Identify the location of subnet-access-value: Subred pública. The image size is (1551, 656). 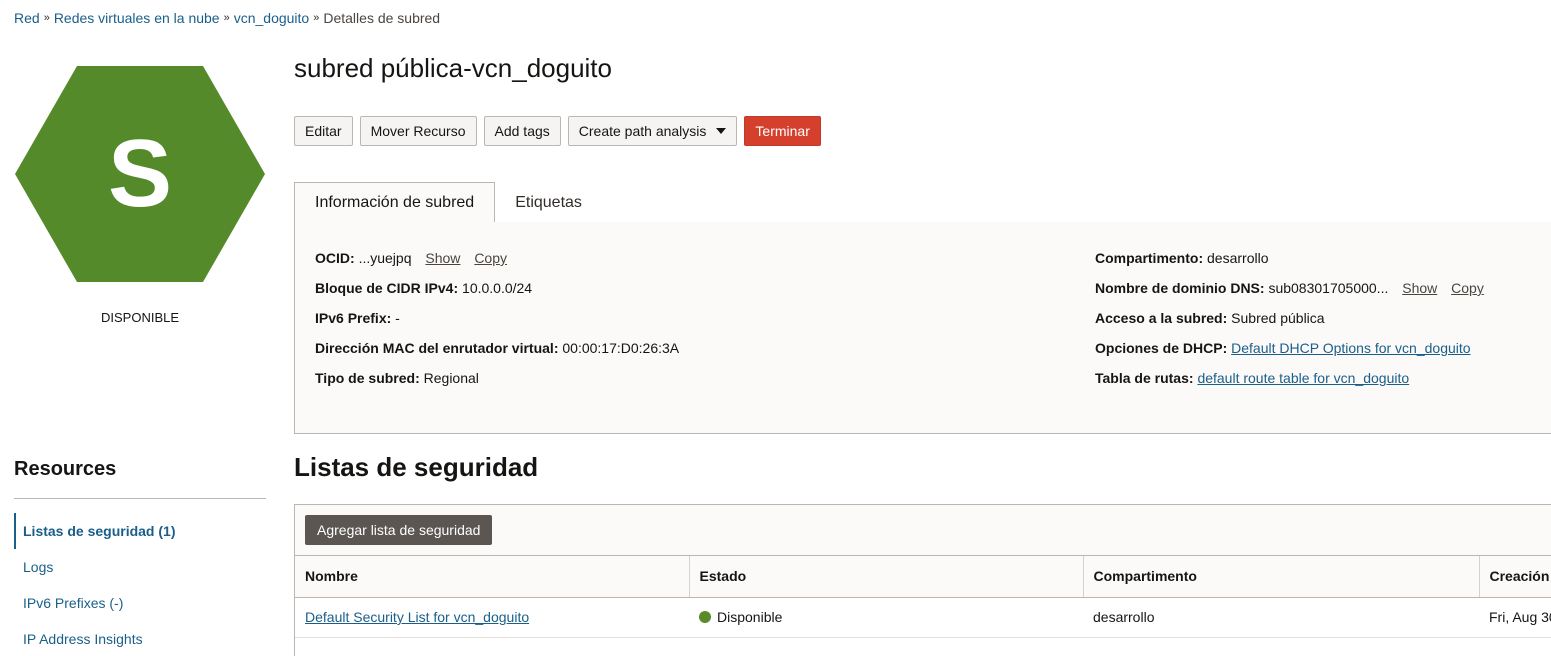
(1278, 318).